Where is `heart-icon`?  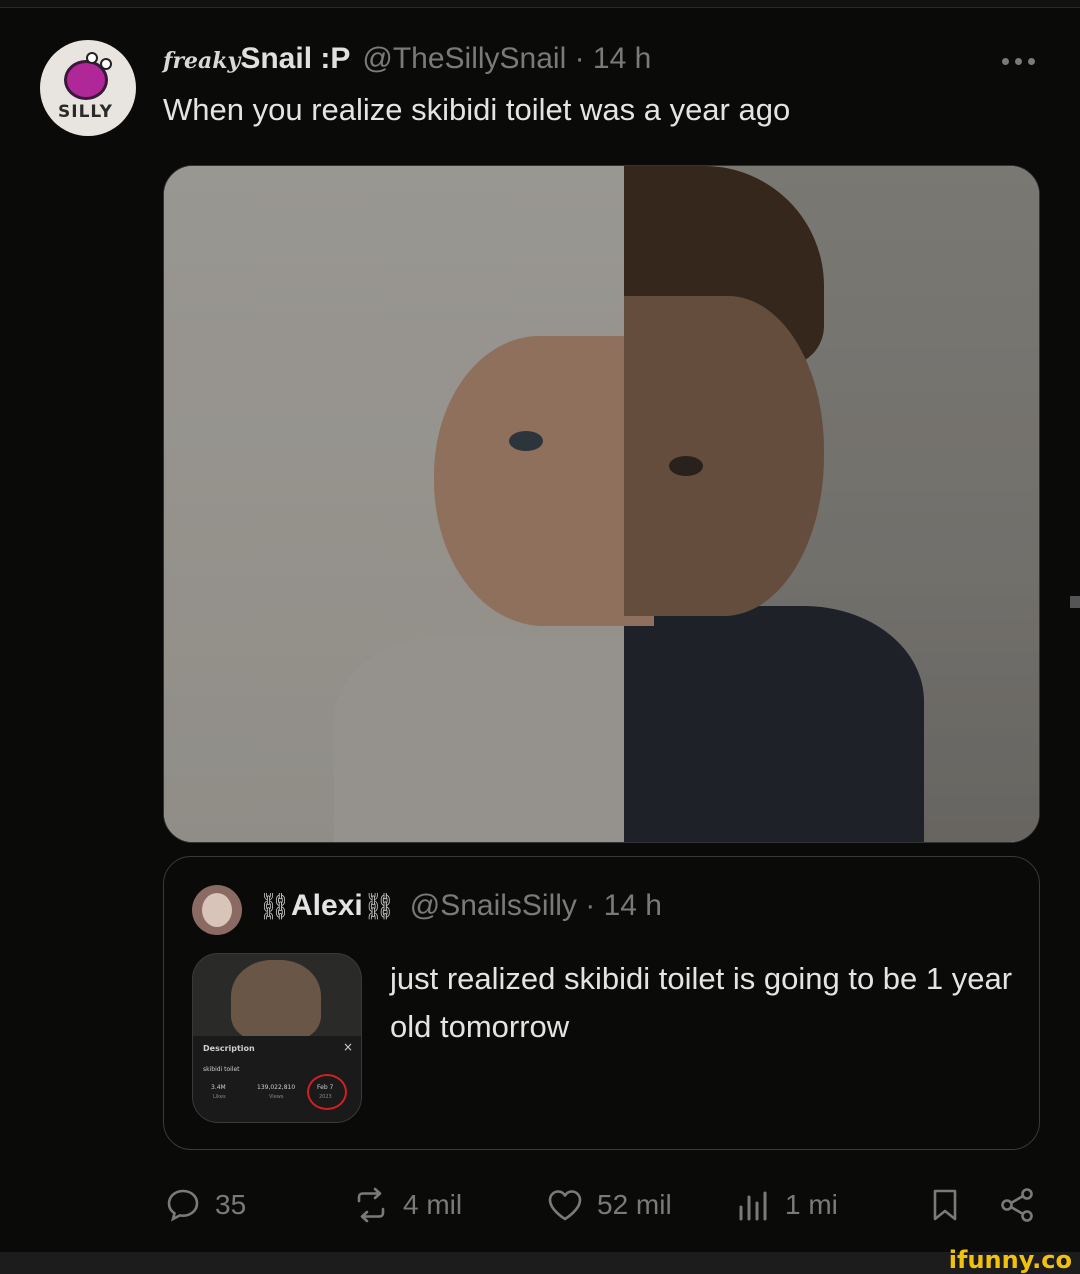
heart-icon is located at coordinates (565, 1205).